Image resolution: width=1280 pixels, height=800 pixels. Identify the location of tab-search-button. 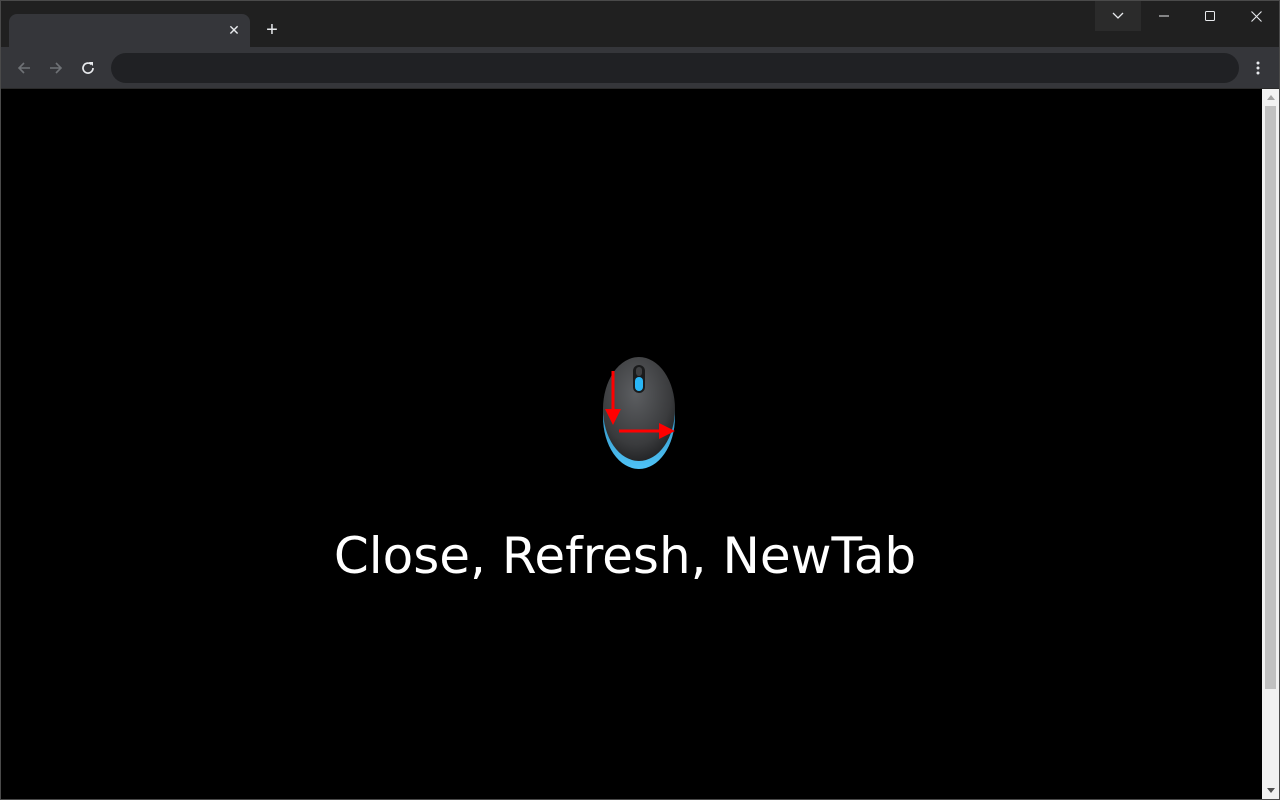
(1118, 16).